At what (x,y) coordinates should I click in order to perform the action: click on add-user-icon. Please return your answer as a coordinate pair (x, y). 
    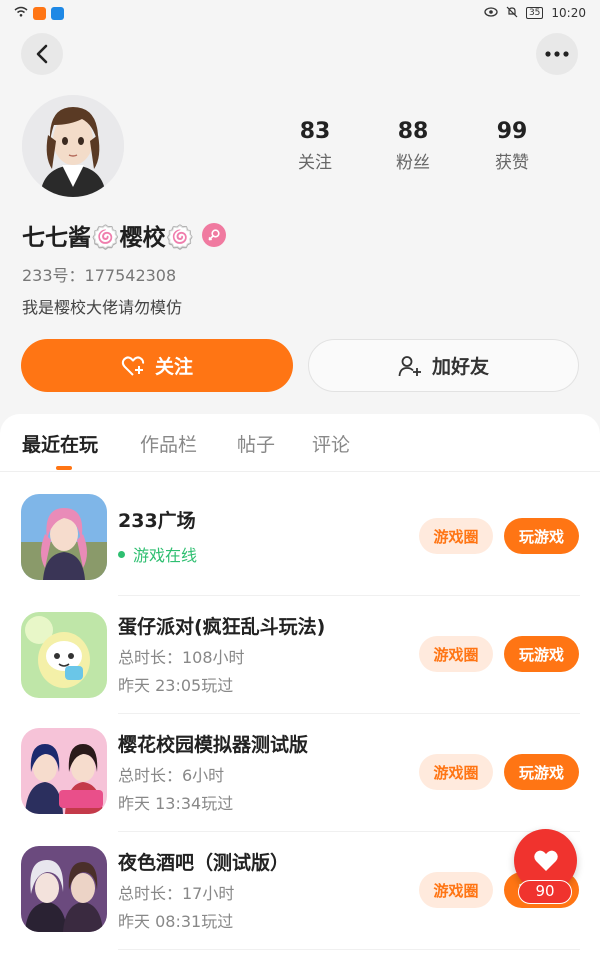
    Looking at the image, I should click on (409, 365).